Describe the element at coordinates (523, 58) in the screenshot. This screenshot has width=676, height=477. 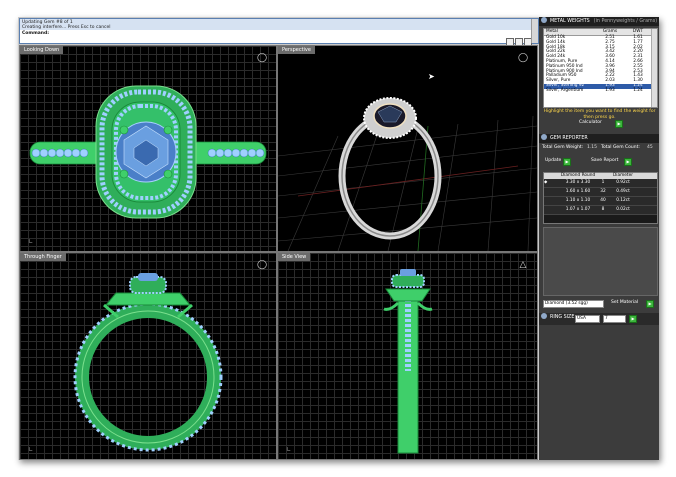
I see `ring-view-icon: ◯` at that location.